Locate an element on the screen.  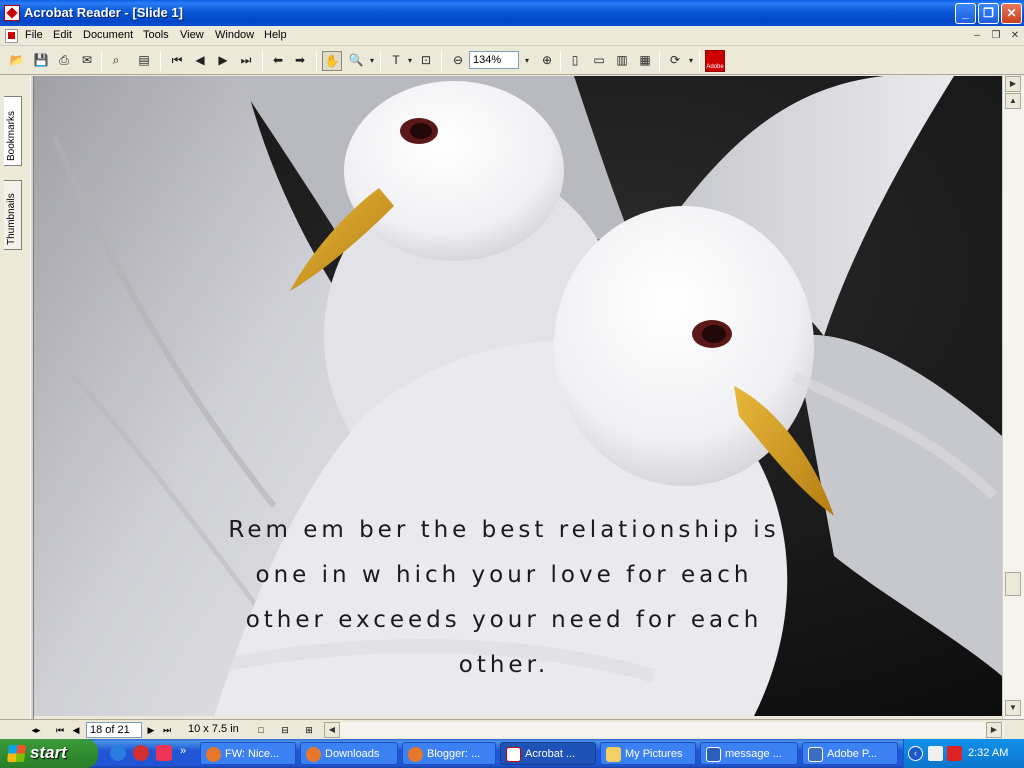
start-button: start is located at coordinates (49, 753).